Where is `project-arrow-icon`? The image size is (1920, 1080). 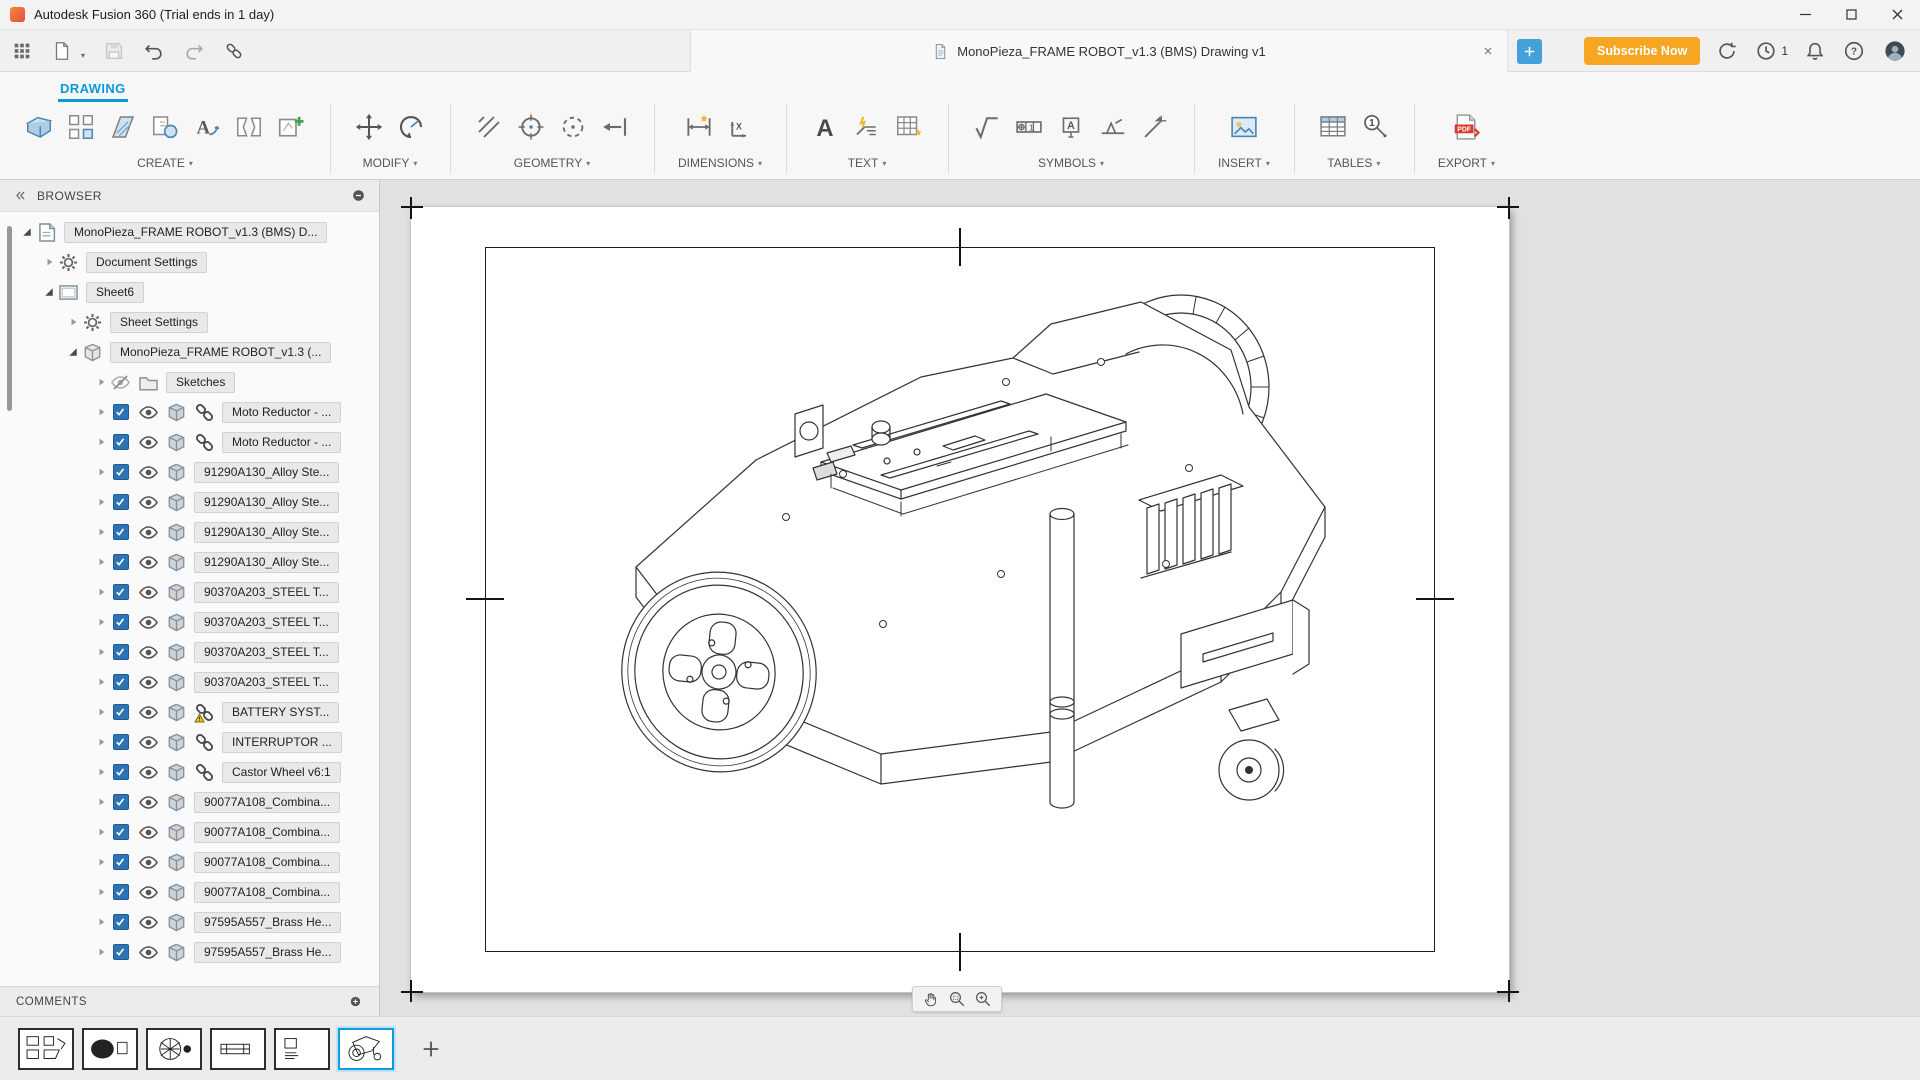 project-arrow-icon is located at coordinates (615, 127).